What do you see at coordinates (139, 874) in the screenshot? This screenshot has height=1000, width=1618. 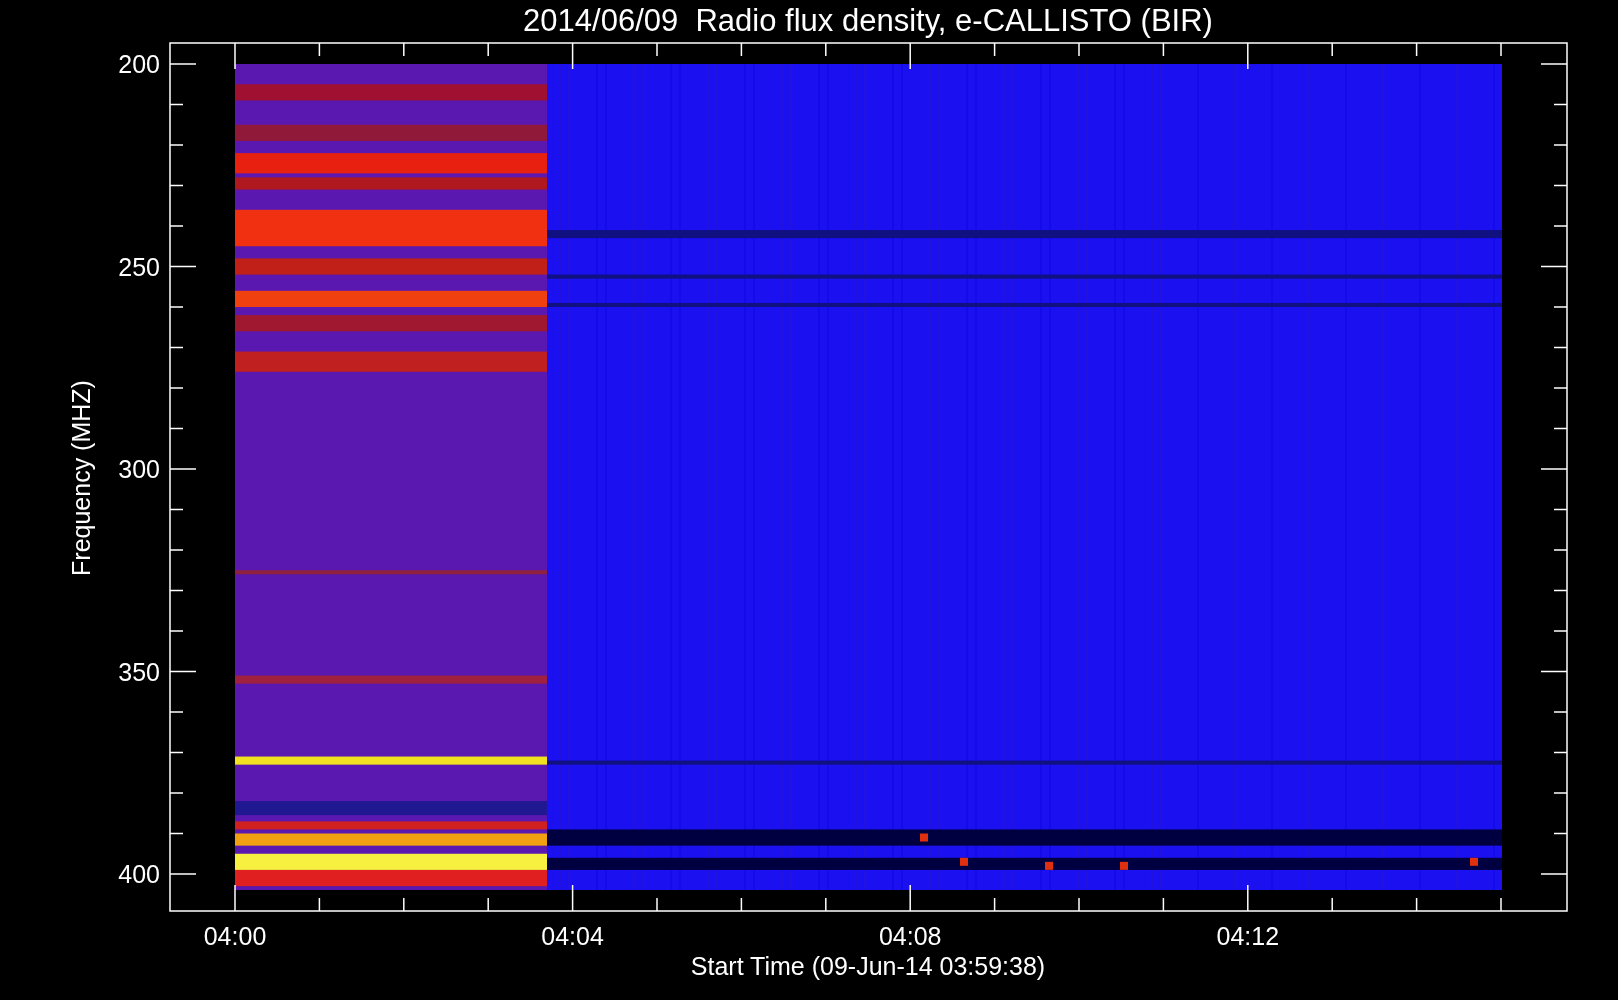 I see `y-tick-label: 400` at bounding box center [139, 874].